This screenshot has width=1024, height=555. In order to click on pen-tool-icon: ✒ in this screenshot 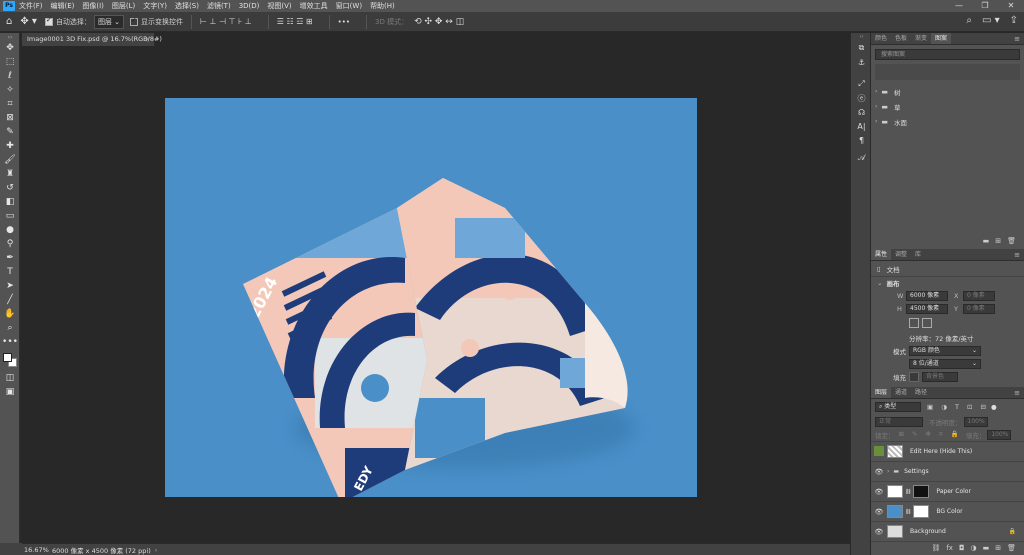, I will do `click(10, 258)`.